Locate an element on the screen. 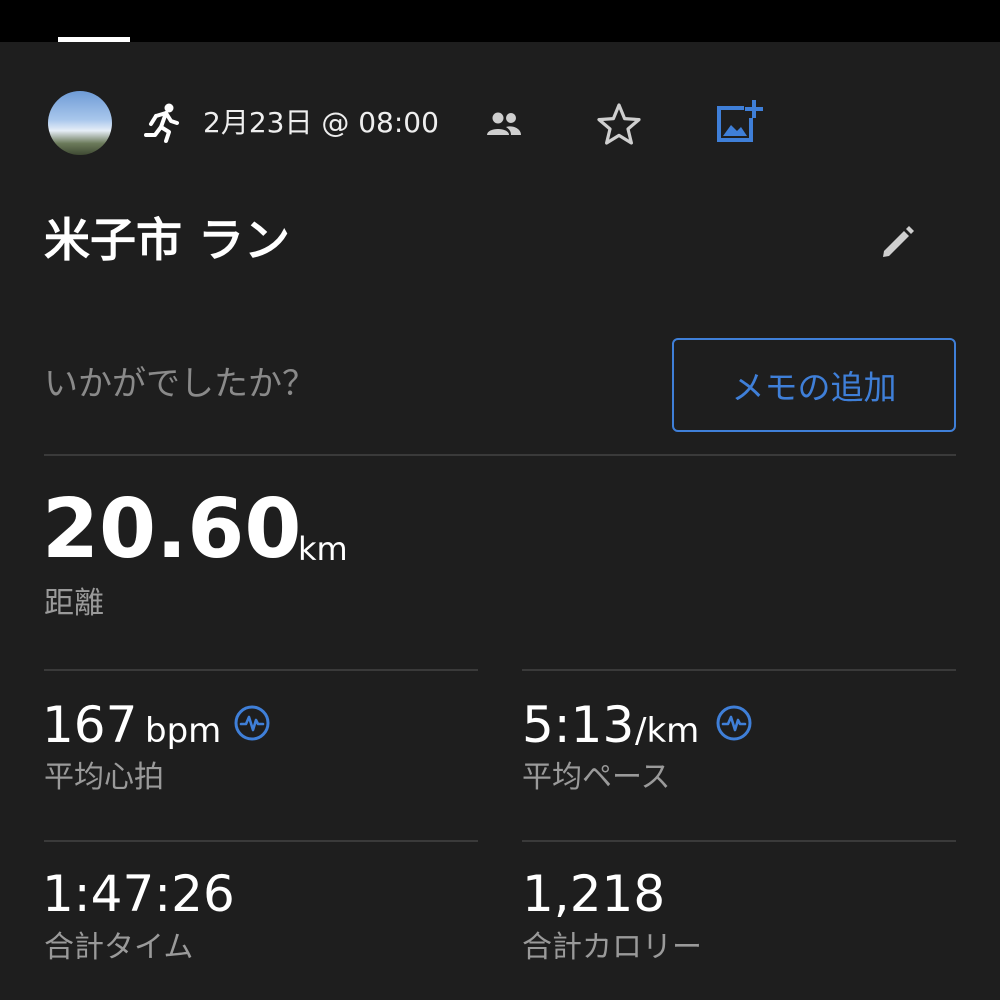  total-calories-value: 1,218 is located at coordinates (594, 894).